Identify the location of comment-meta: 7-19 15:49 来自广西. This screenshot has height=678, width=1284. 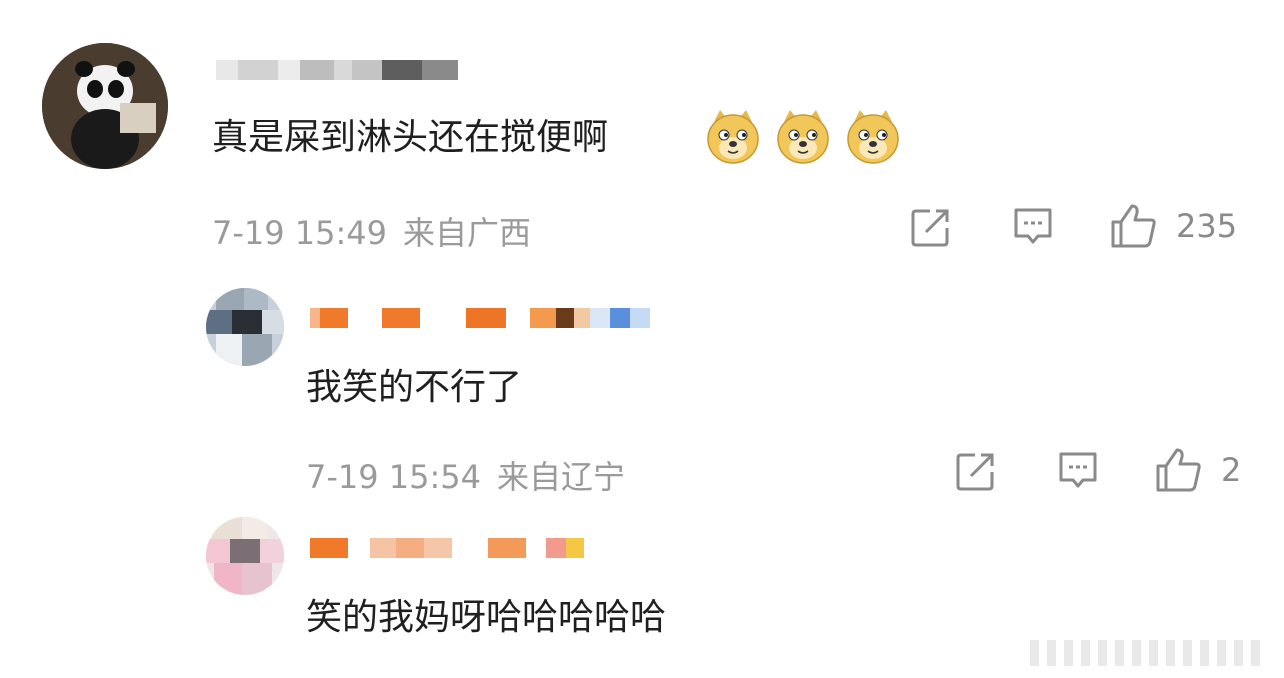
(371, 231).